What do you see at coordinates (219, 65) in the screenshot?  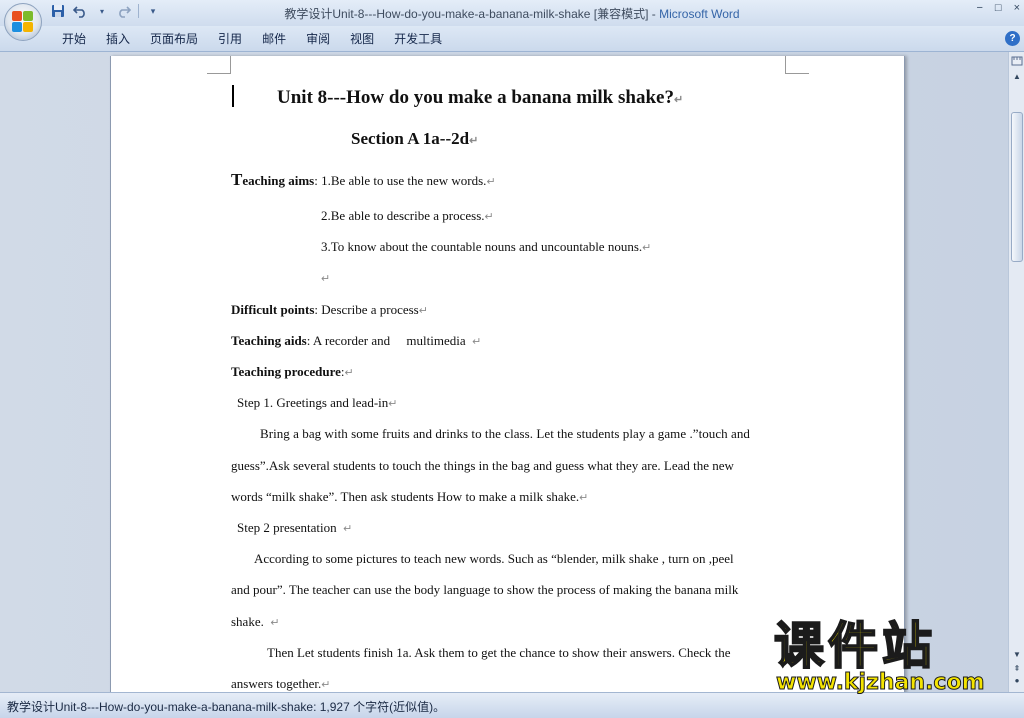 I see `page-margin-corner-left` at bounding box center [219, 65].